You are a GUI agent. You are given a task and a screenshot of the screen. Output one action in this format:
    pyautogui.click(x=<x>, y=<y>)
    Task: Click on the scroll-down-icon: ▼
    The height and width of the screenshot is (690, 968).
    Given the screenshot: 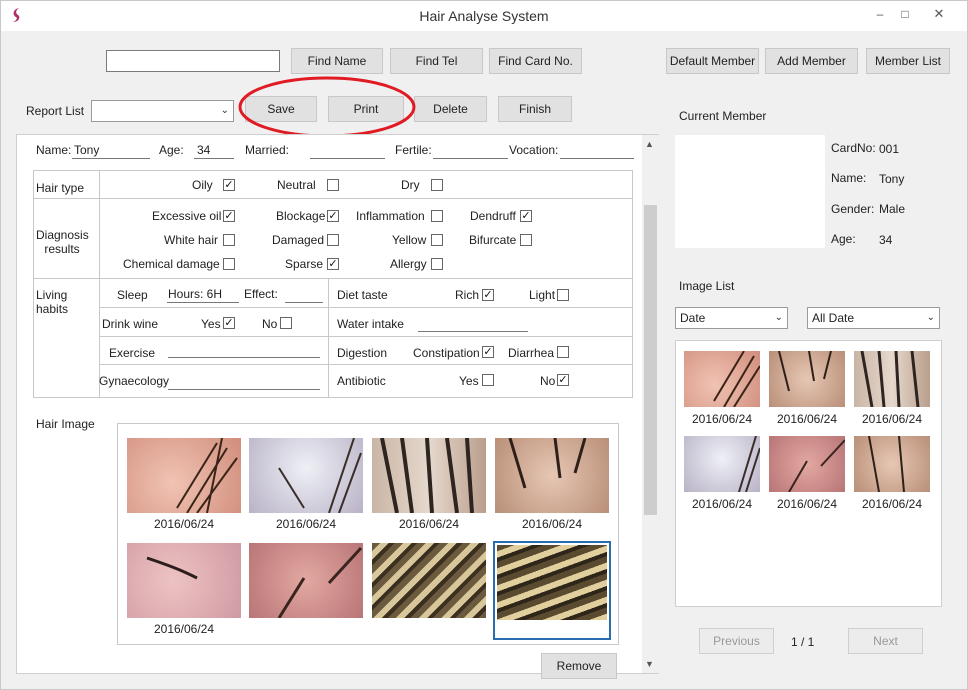 What is the action you would take?
    pyautogui.click(x=649, y=664)
    